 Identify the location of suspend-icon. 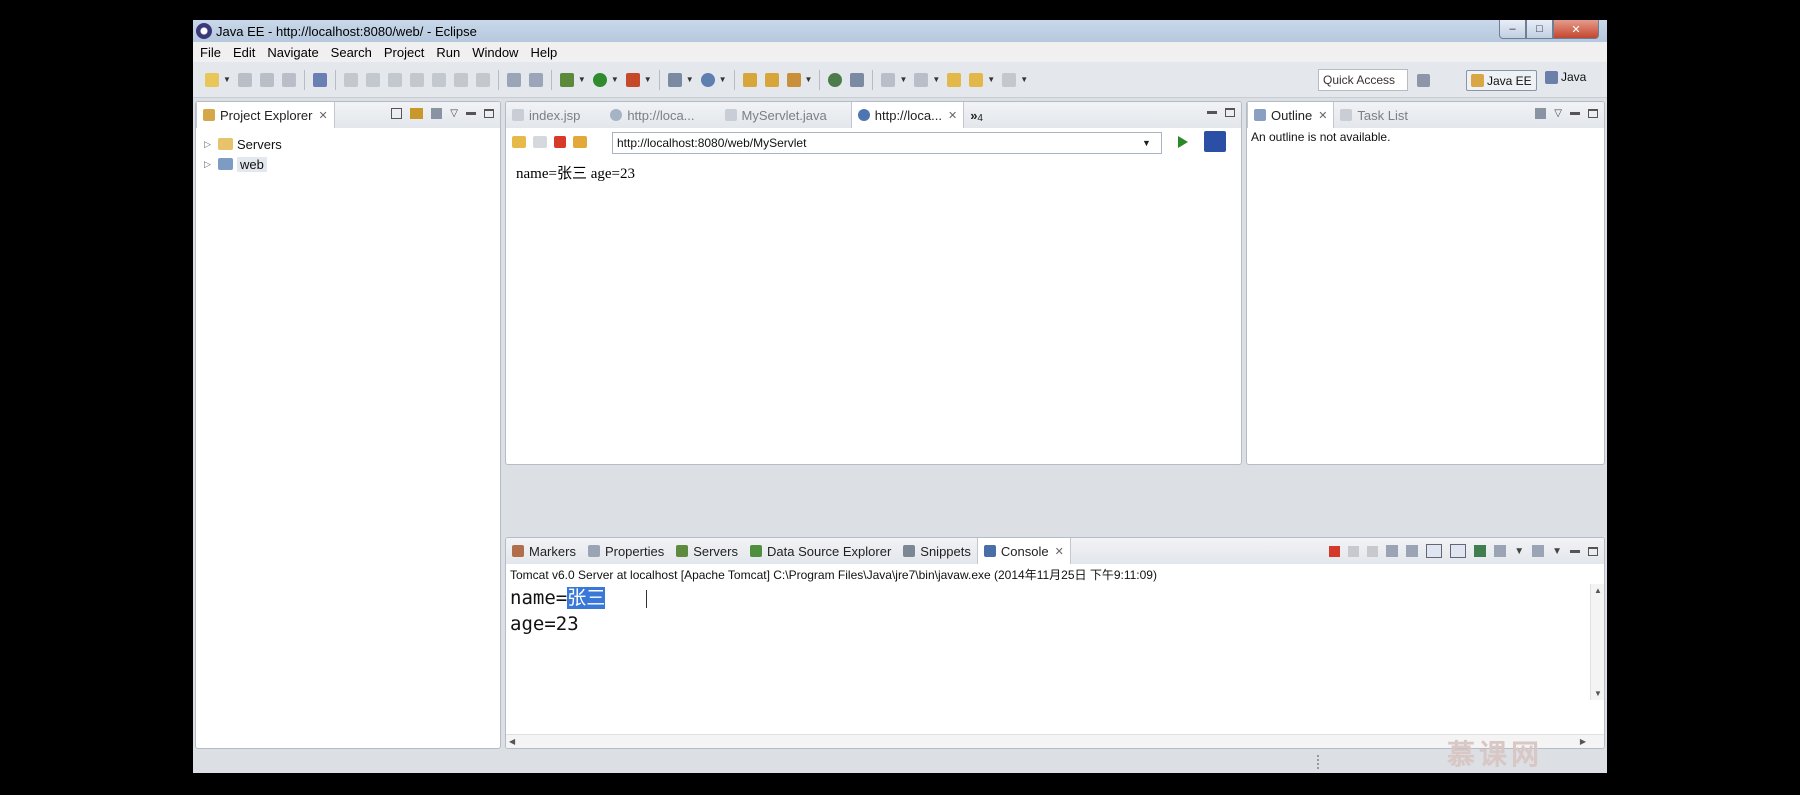
(372, 79).